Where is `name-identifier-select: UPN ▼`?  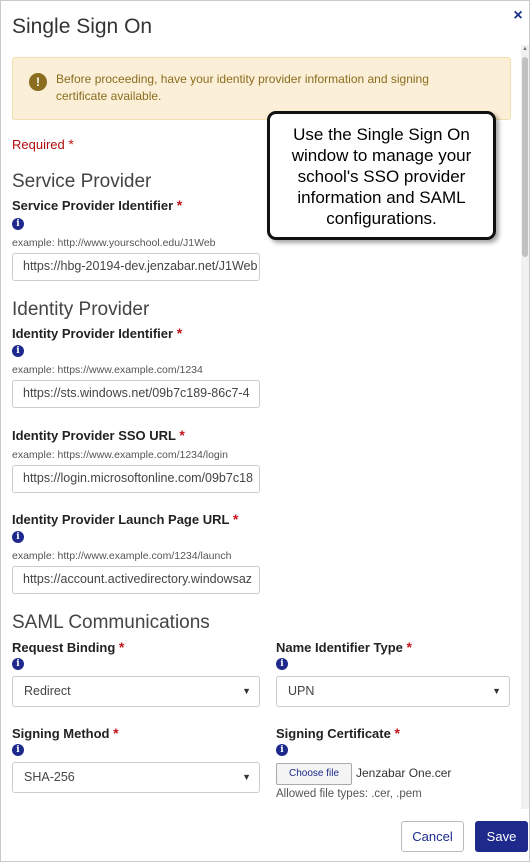
name-identifier-select: UPN ▼ is located at coordinates (393, 691).